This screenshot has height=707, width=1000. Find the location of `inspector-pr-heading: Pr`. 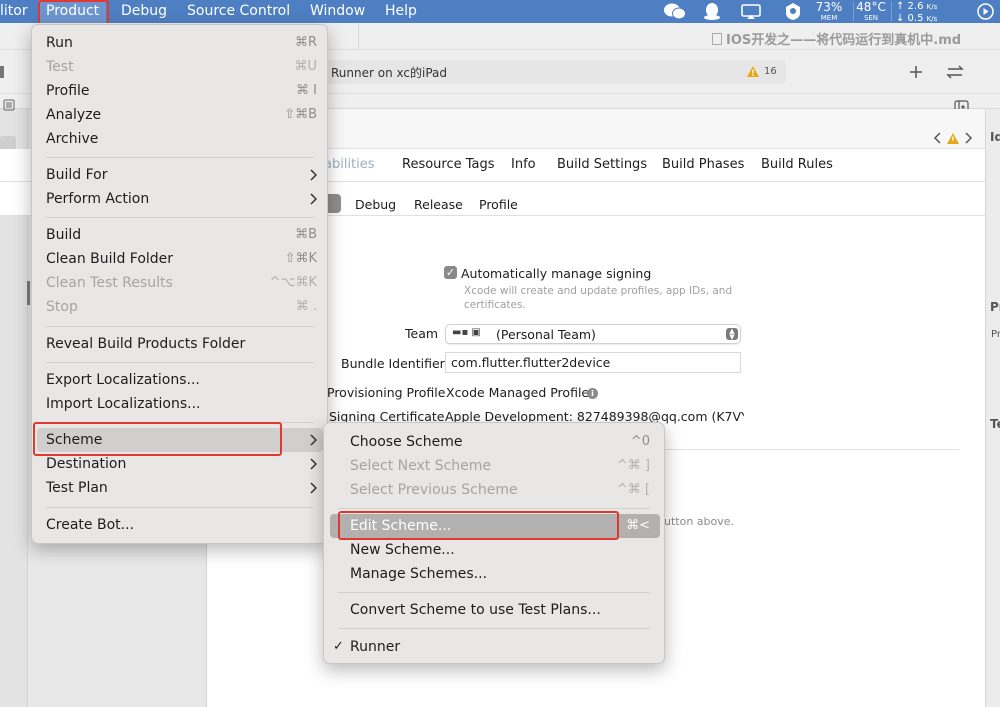

inspector-pr-heading: Pr is located at coordinates (995, 307).